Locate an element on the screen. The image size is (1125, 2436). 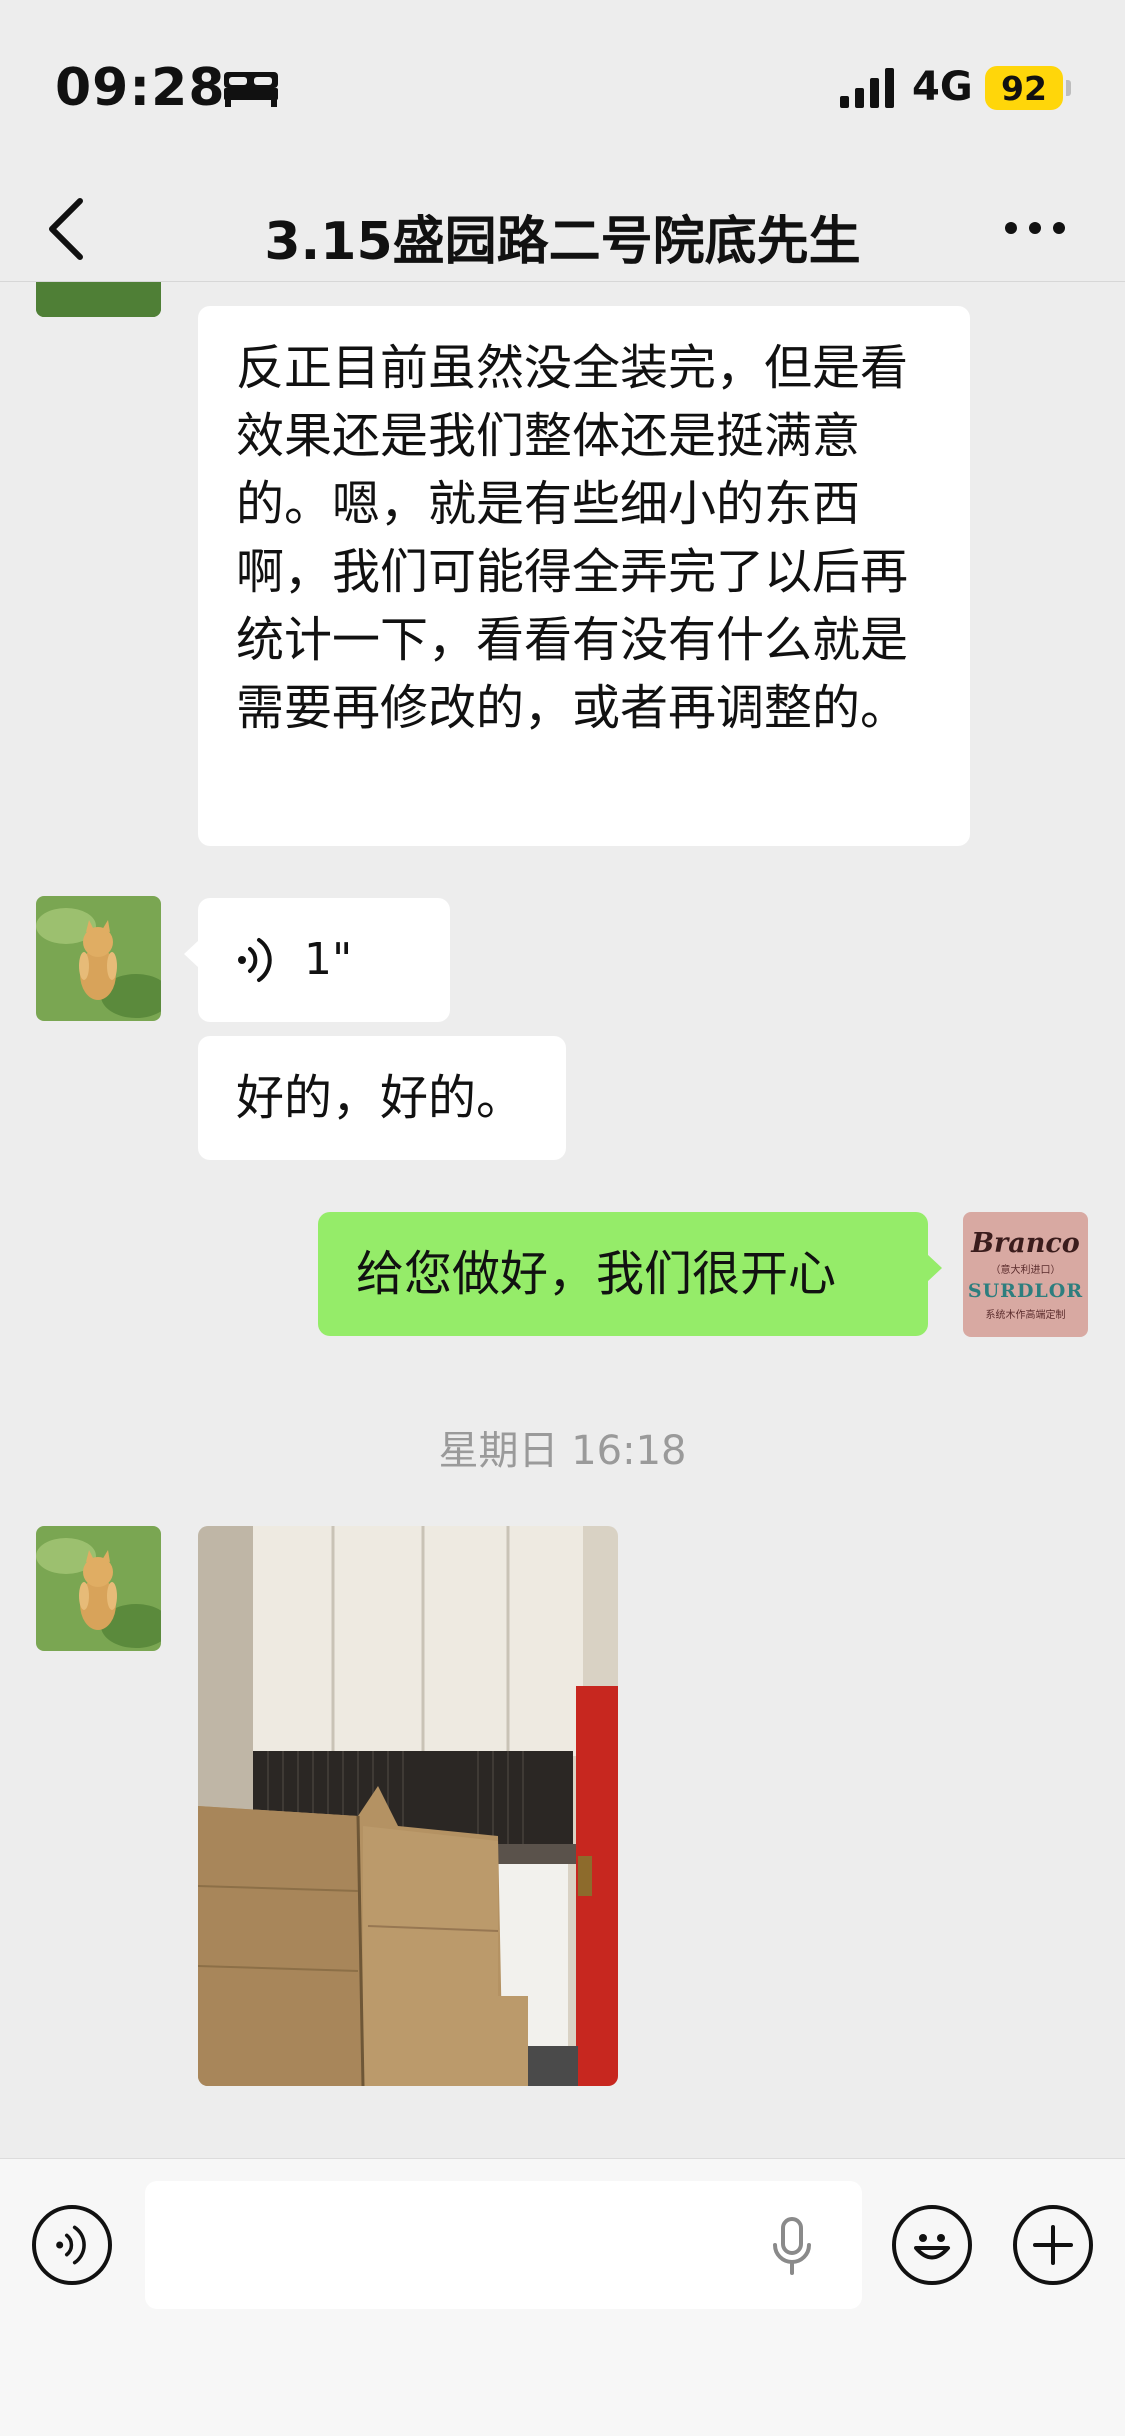
voice-mode-button is located at coordinates (72, 2245).